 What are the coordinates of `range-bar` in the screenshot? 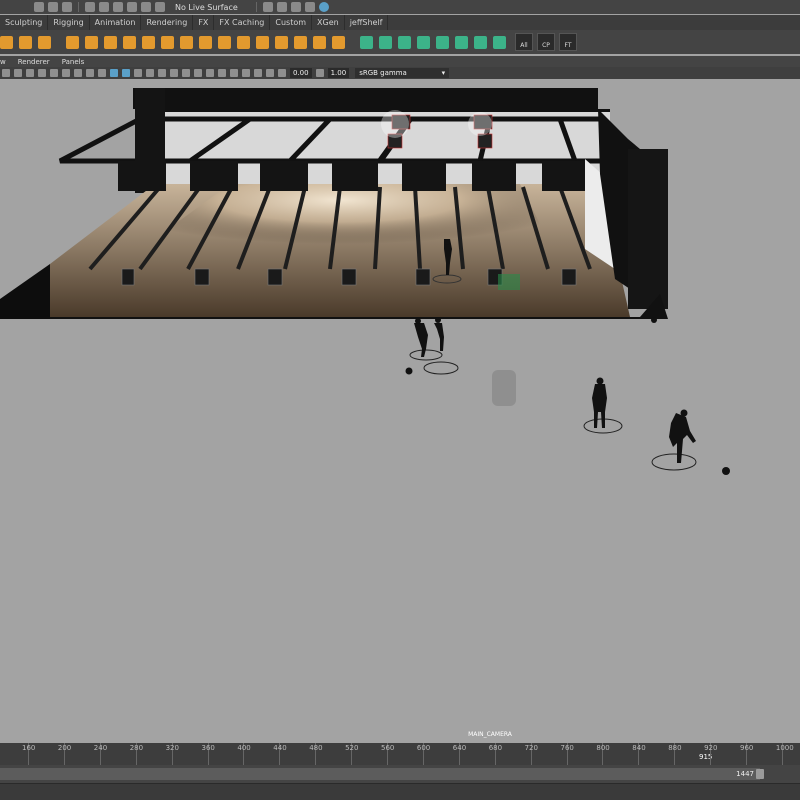 It's located at (380, 774).